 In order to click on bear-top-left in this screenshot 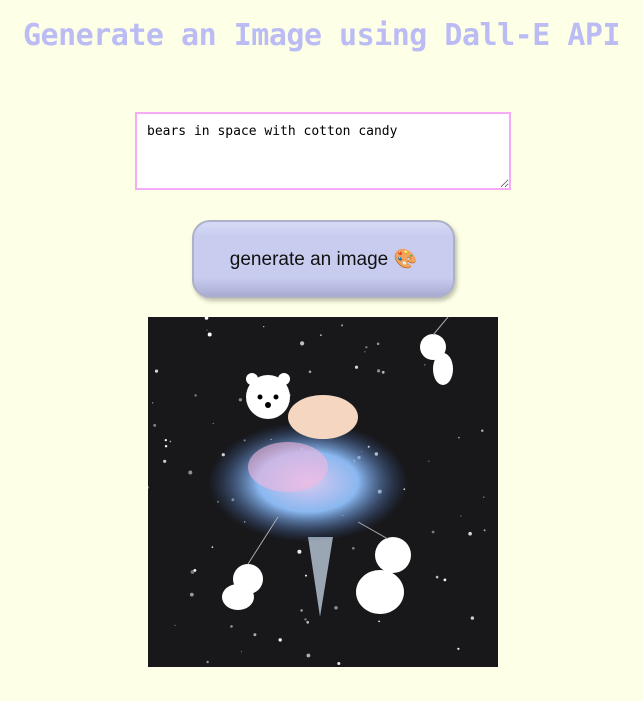, I will do `click(268, 396)`.